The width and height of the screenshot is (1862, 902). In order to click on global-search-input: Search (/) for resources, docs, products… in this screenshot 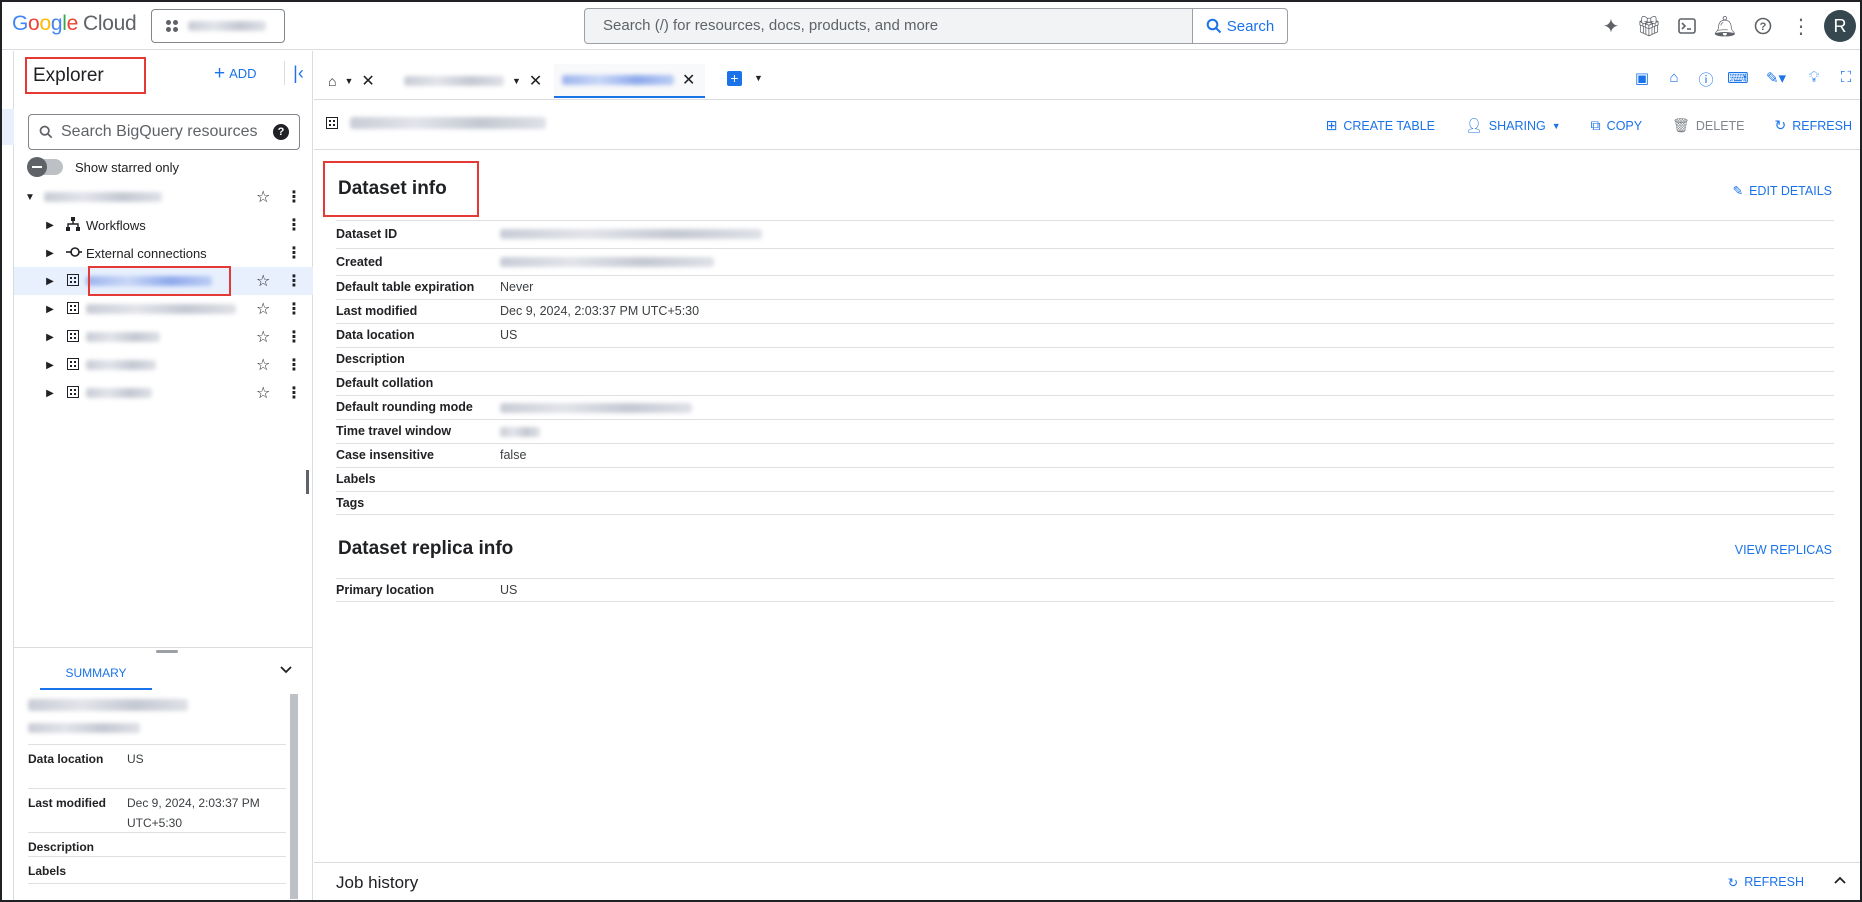, I will do `click(888, 26)`.